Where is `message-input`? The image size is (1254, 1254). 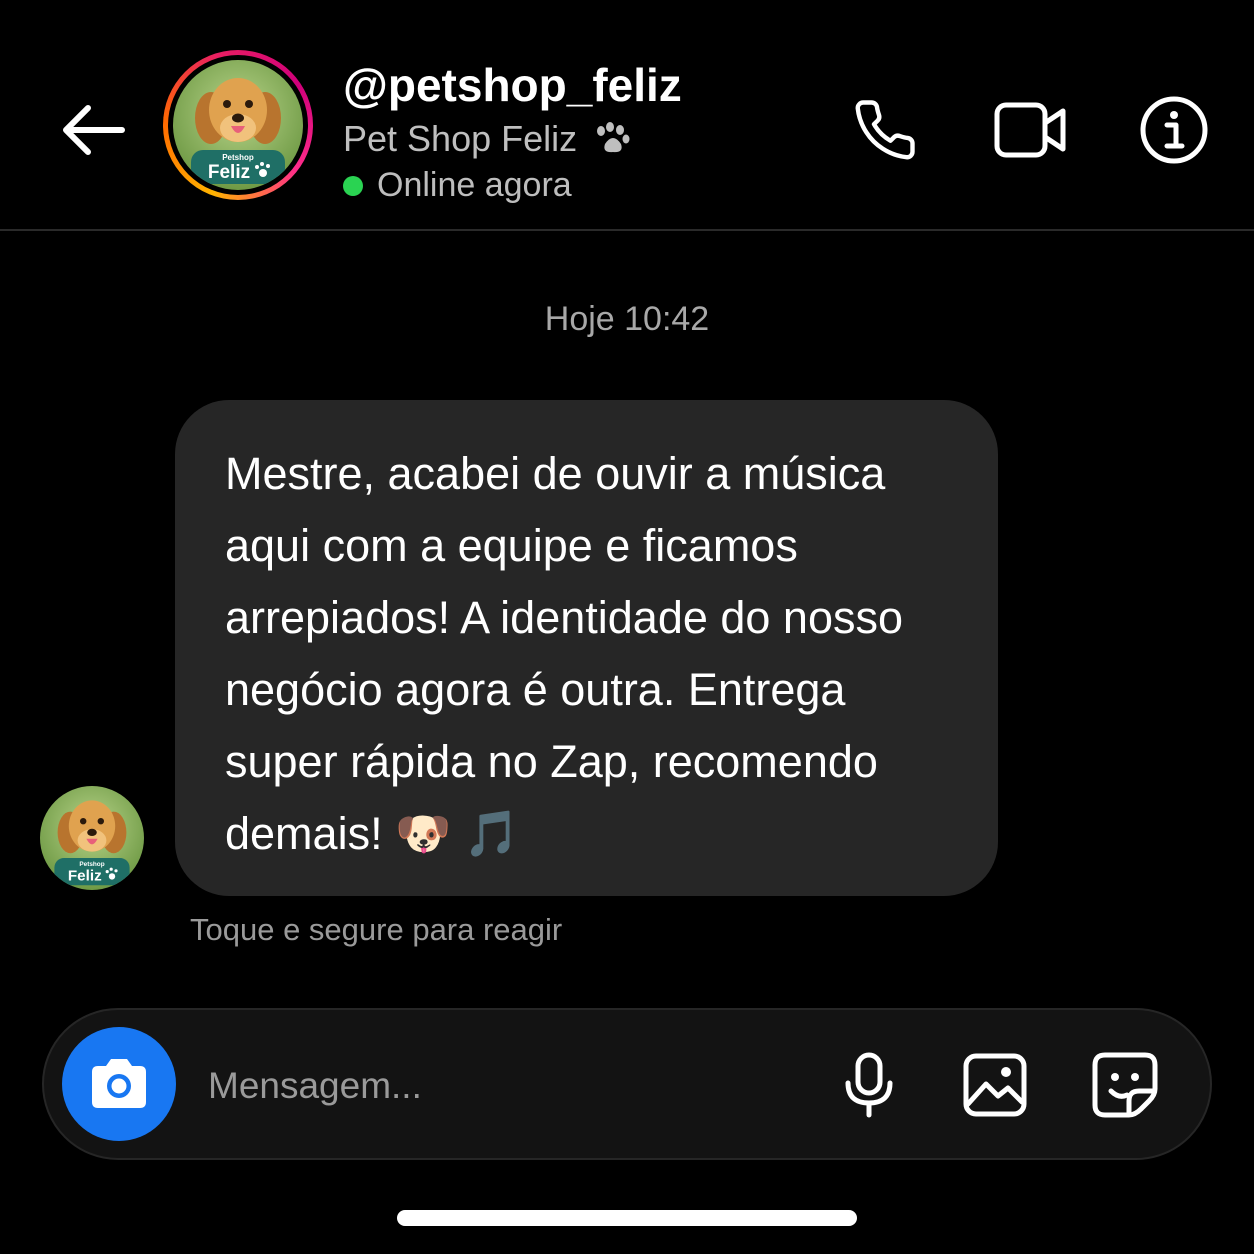 message-input is located at coordinates (498, 1086).